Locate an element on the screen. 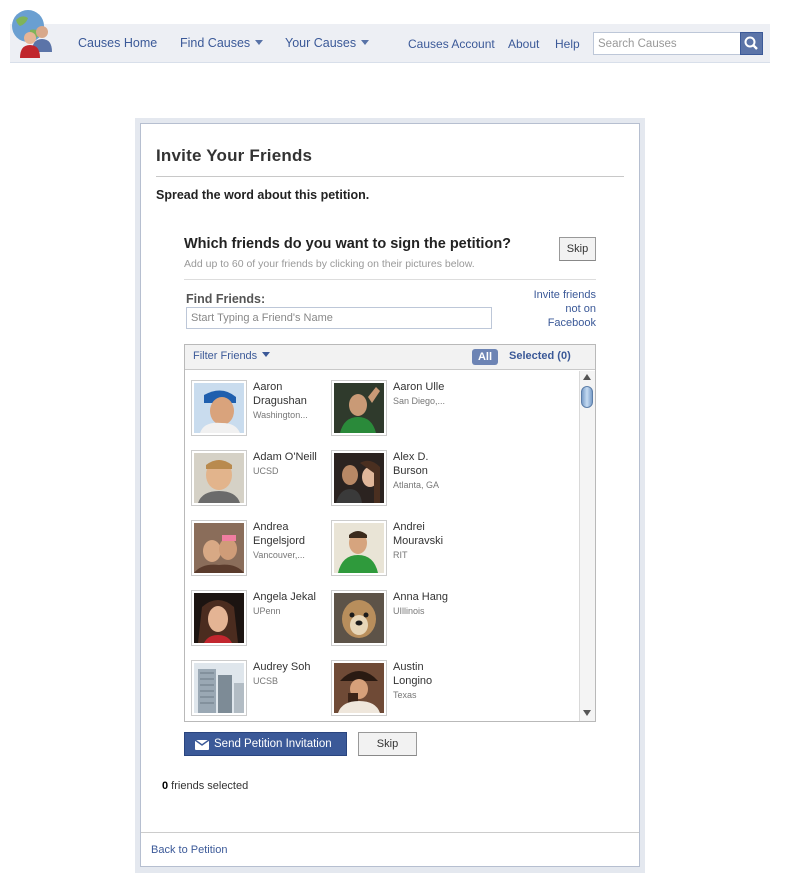  friend-name: Andrei Mouravski is located at coordinates (418, 534).